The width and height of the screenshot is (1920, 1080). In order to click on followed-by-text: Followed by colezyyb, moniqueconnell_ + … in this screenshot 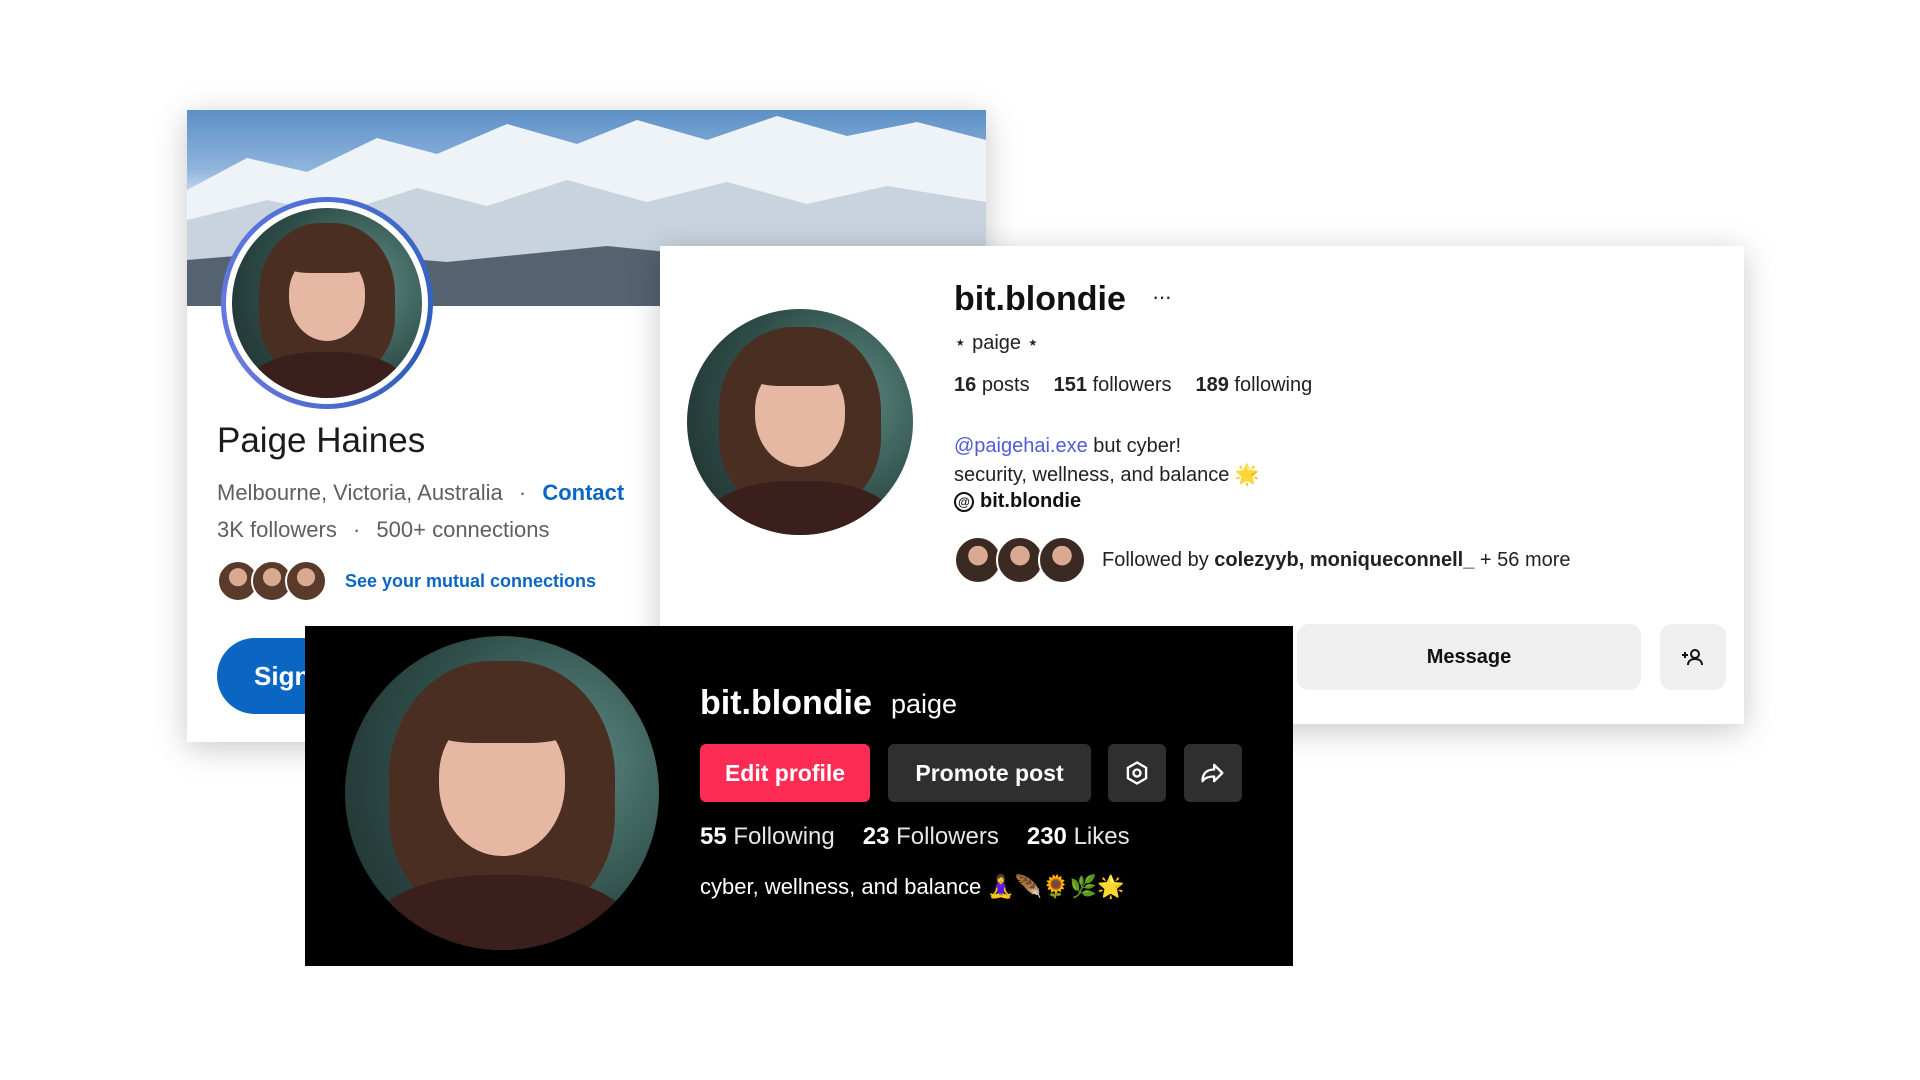, I will do `click(1336, 559)`.